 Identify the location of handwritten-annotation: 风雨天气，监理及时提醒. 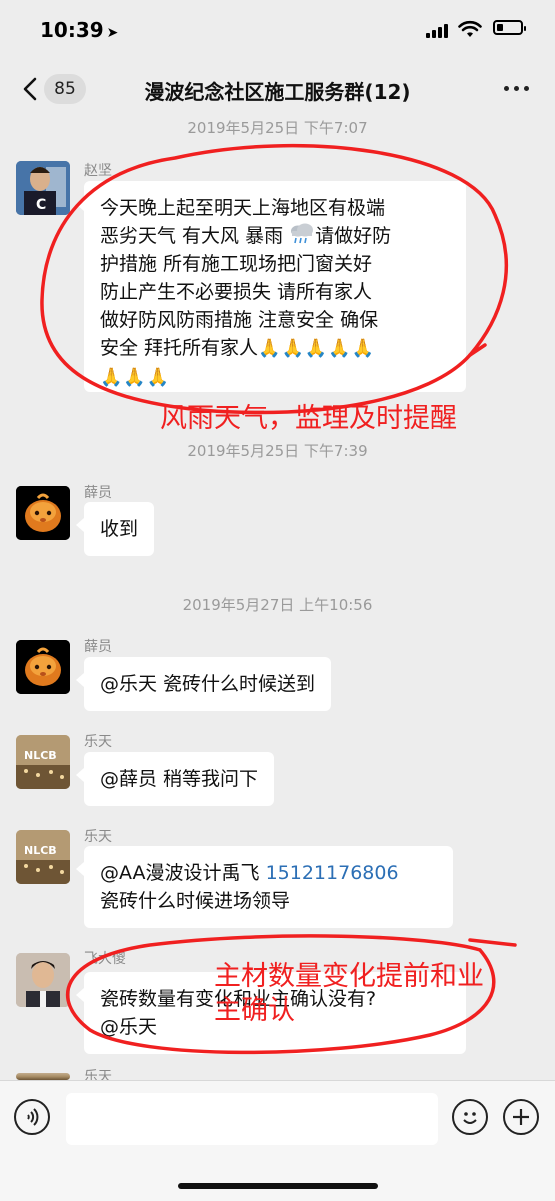
(308, 418).